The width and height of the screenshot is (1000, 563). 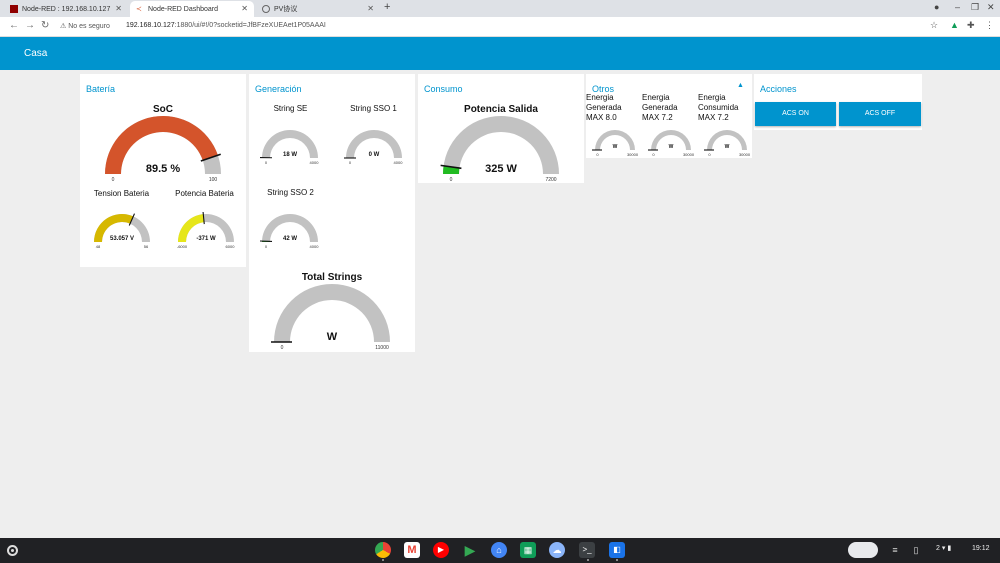 I want to click on gauge-title-string-sso1: String SSO 1, so click(x=373, y=108).